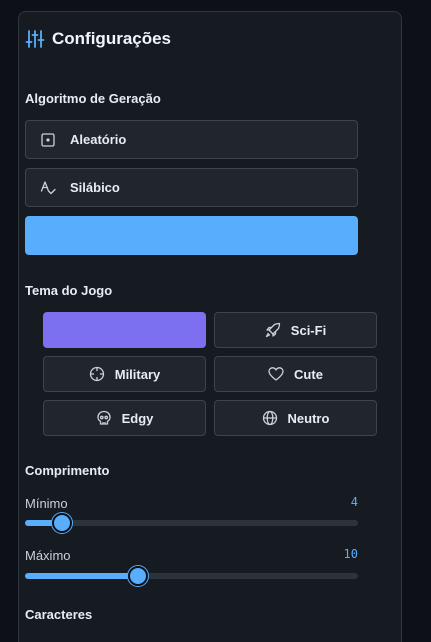 This screenshot has height=642, width=431. Describe the element at coordinates (308, 330) in the screenshot. I see `theme-option-label: Sci-Fi` at that location.